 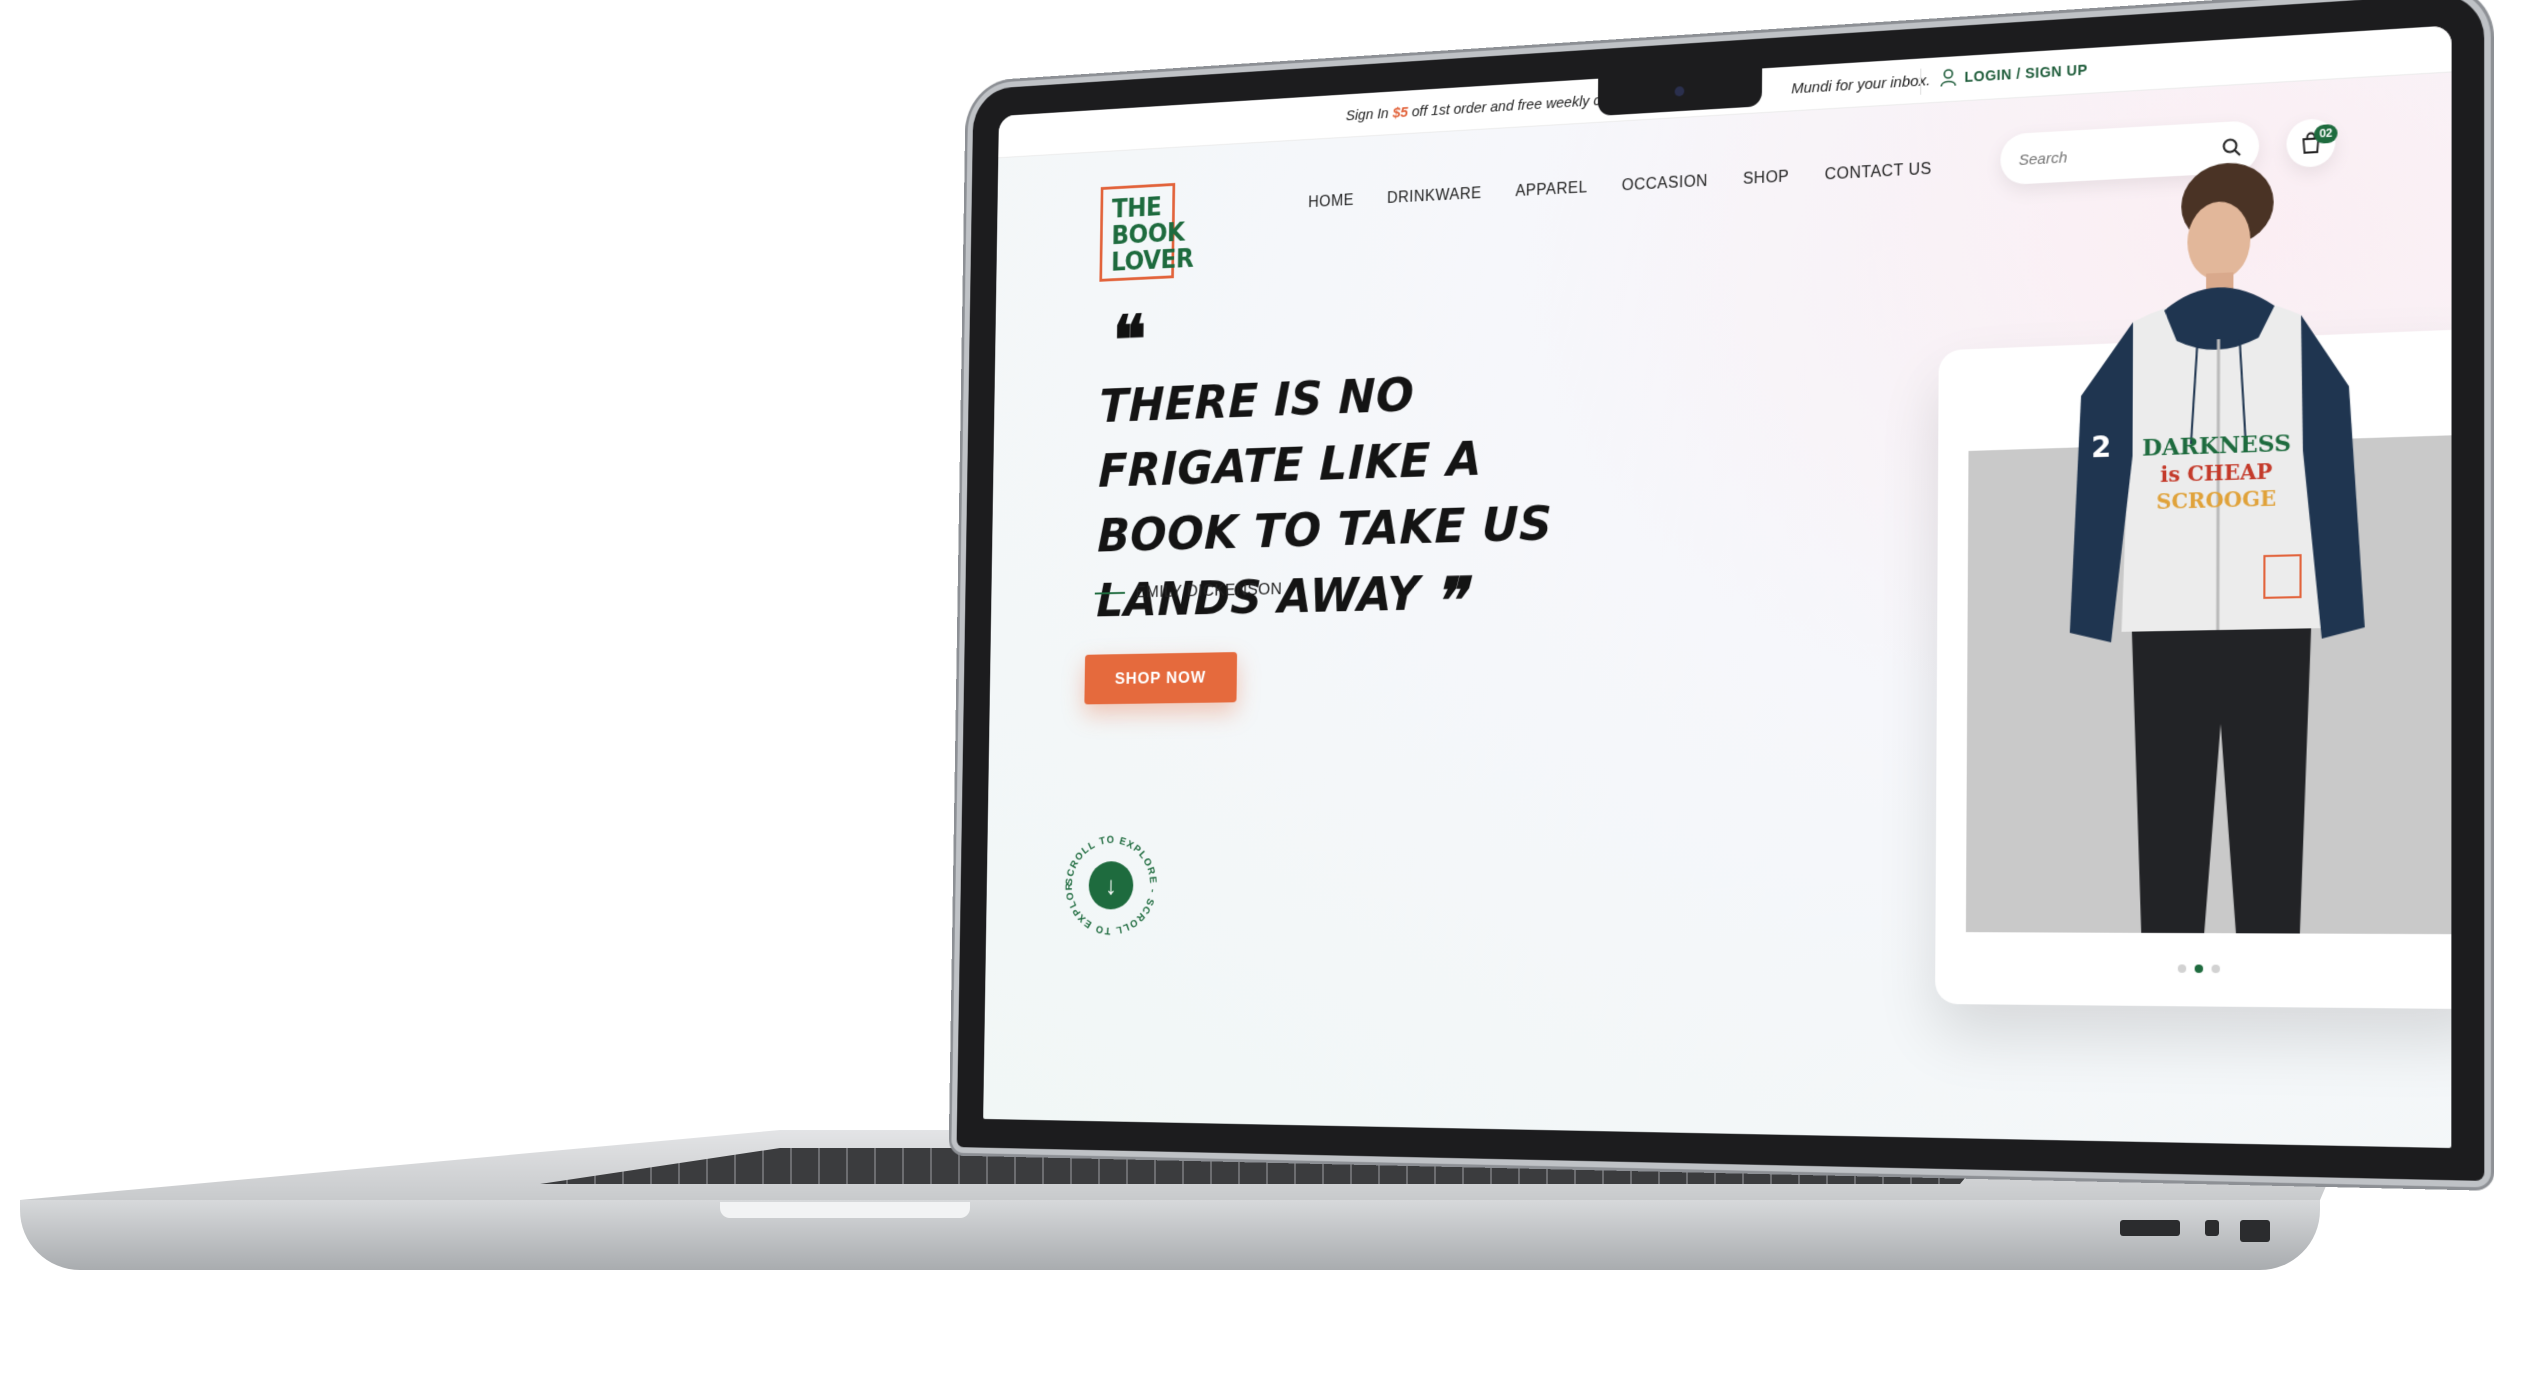 What do you see at coordinates (1679, 91) in the screenshot?
I see `camera-icon` at bounding box center [1679, 91].